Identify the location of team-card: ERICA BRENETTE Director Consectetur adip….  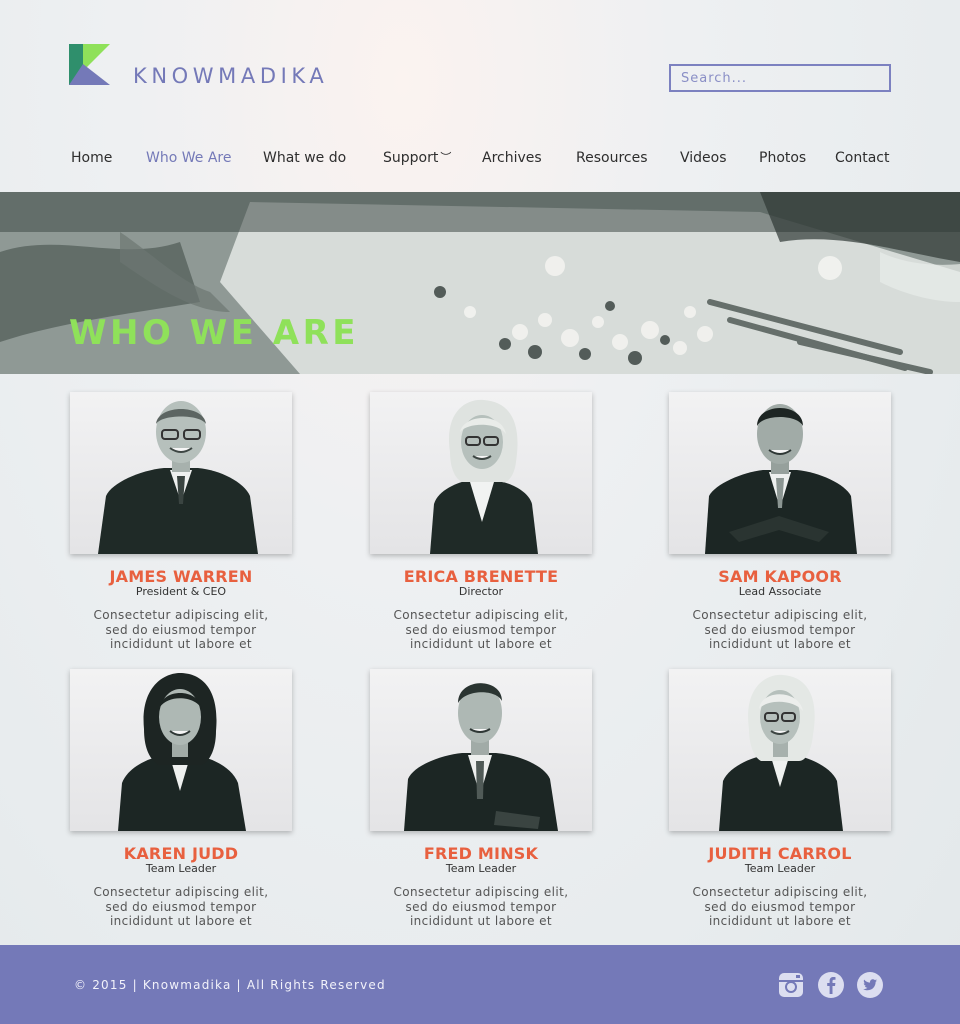
(481, 522).